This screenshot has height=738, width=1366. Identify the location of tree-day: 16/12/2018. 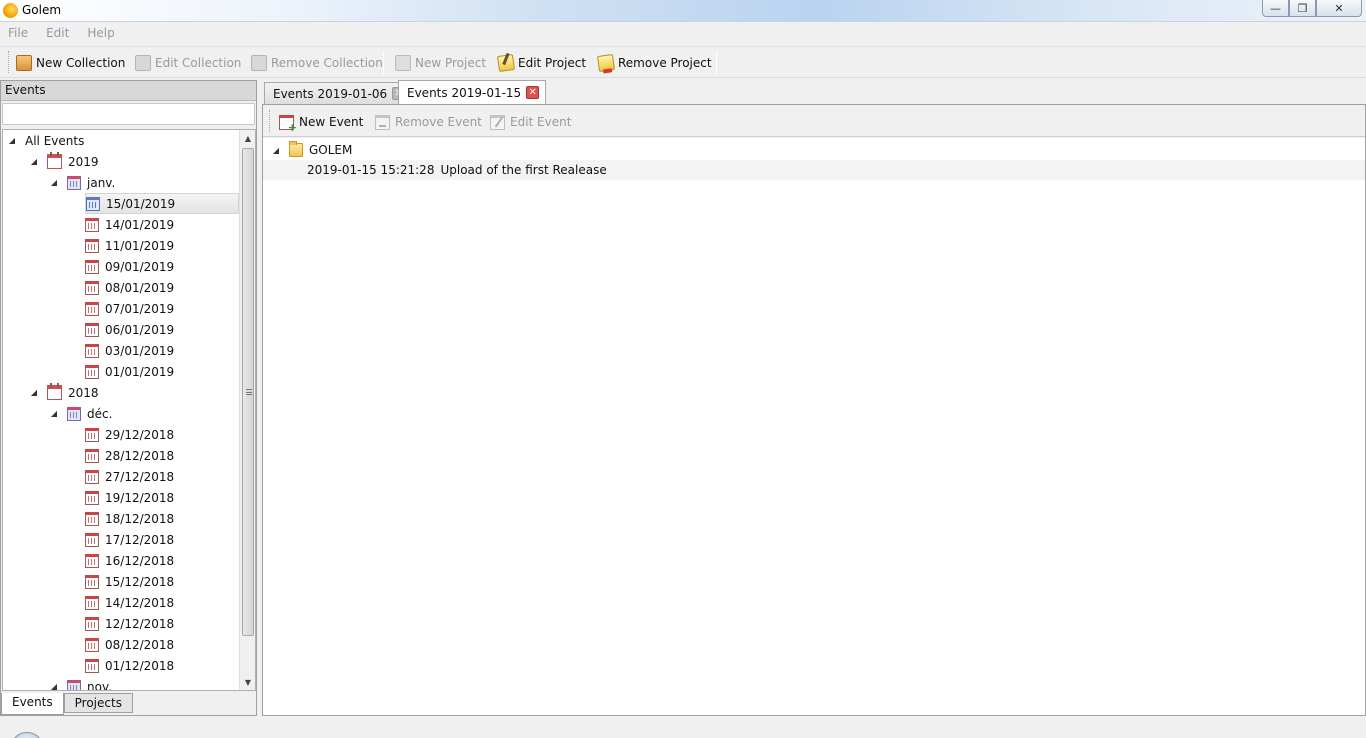
(129, 560).